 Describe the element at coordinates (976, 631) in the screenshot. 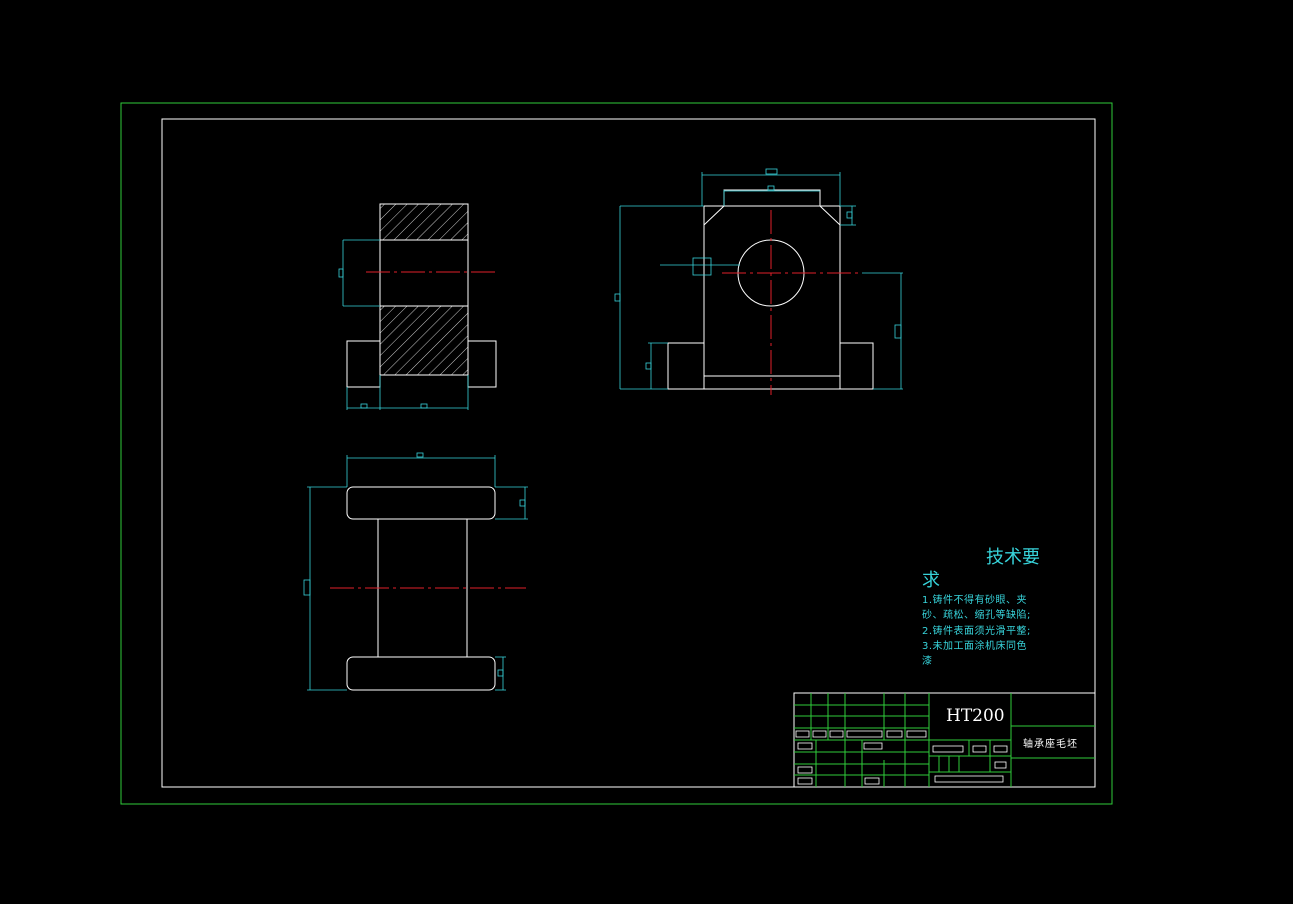

I see `tech-requirement-line: 2.铸件表面须光滑平整;` at that location.